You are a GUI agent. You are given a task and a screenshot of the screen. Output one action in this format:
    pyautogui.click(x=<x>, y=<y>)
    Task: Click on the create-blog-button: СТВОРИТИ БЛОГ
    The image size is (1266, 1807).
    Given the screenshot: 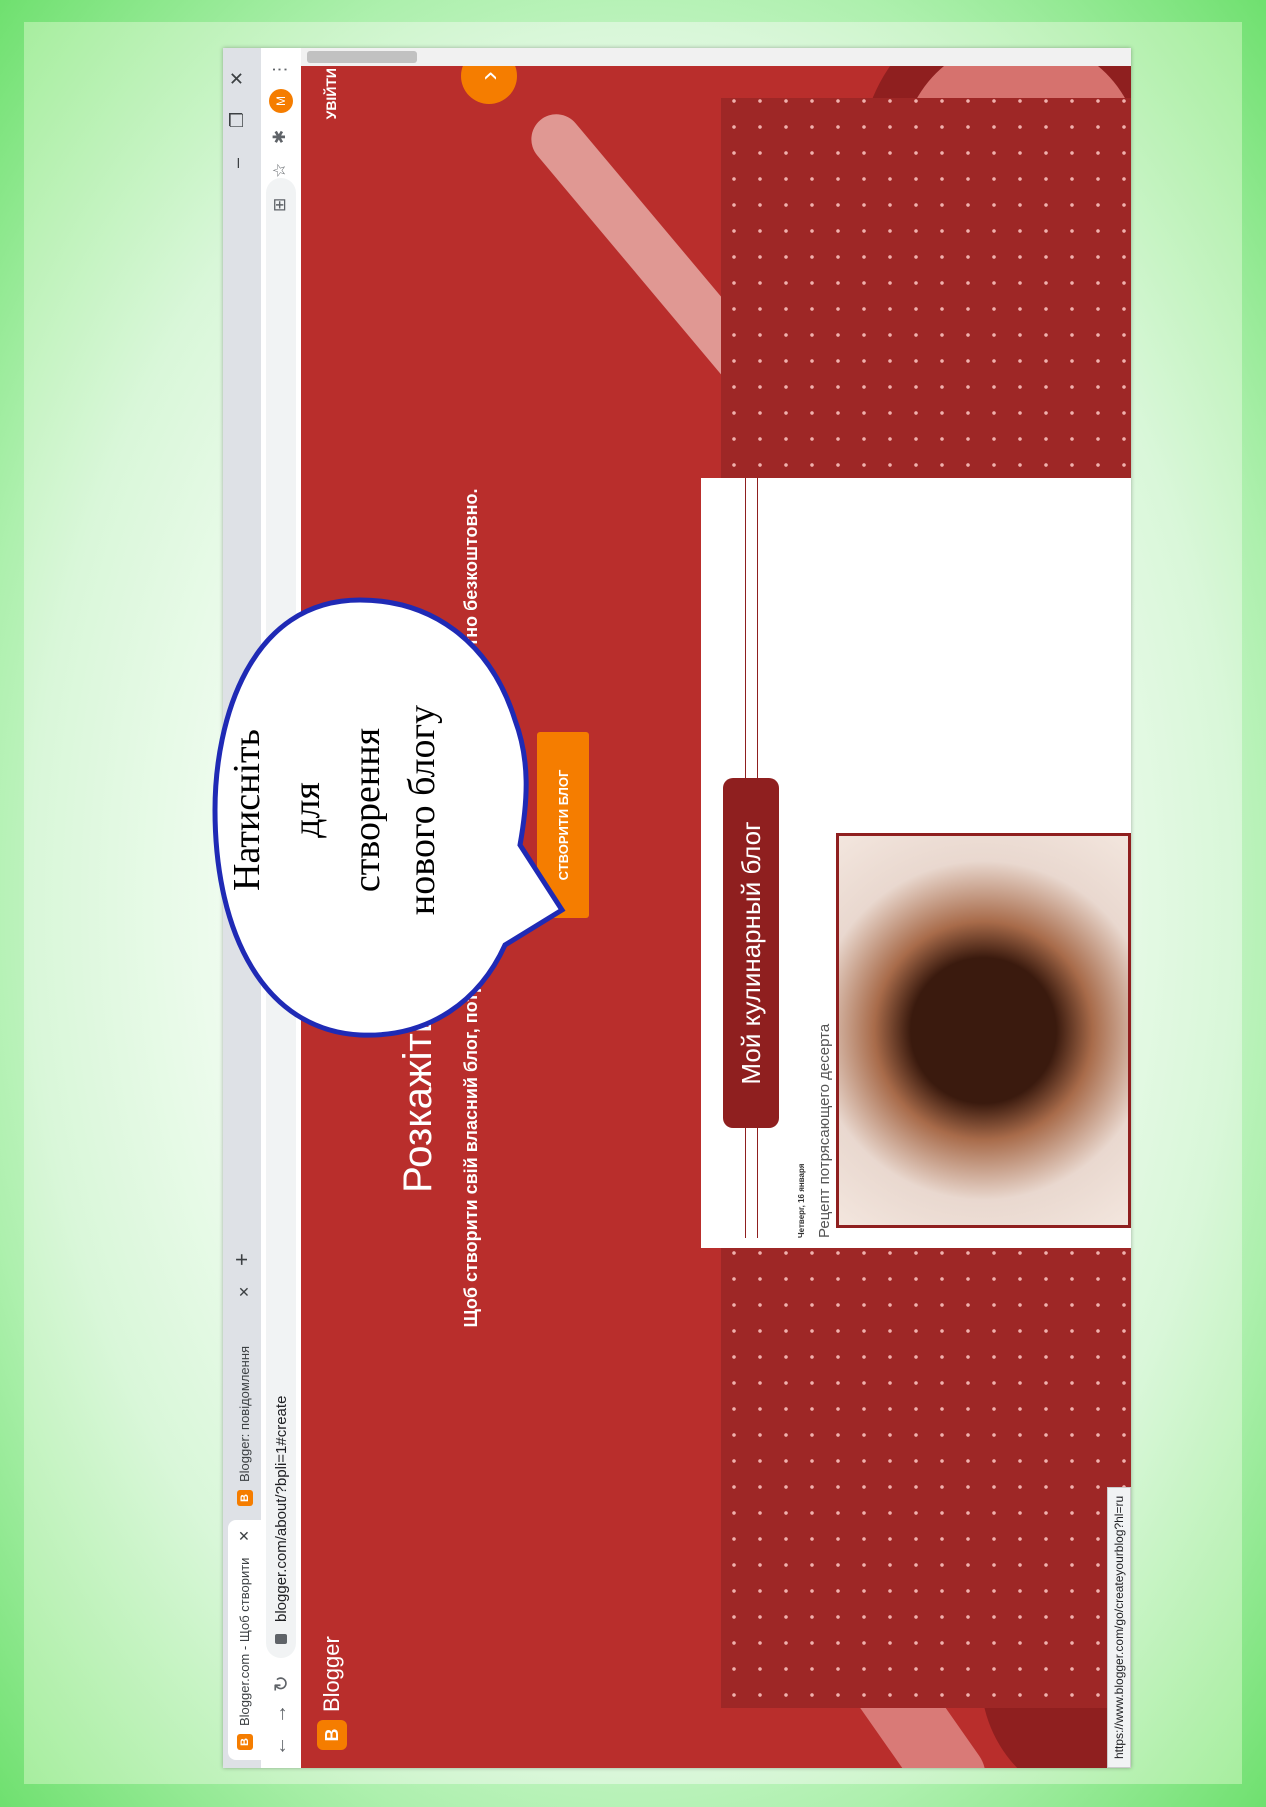 What is the action you would take?
    pyautogui.click(x=563, y=825)
    